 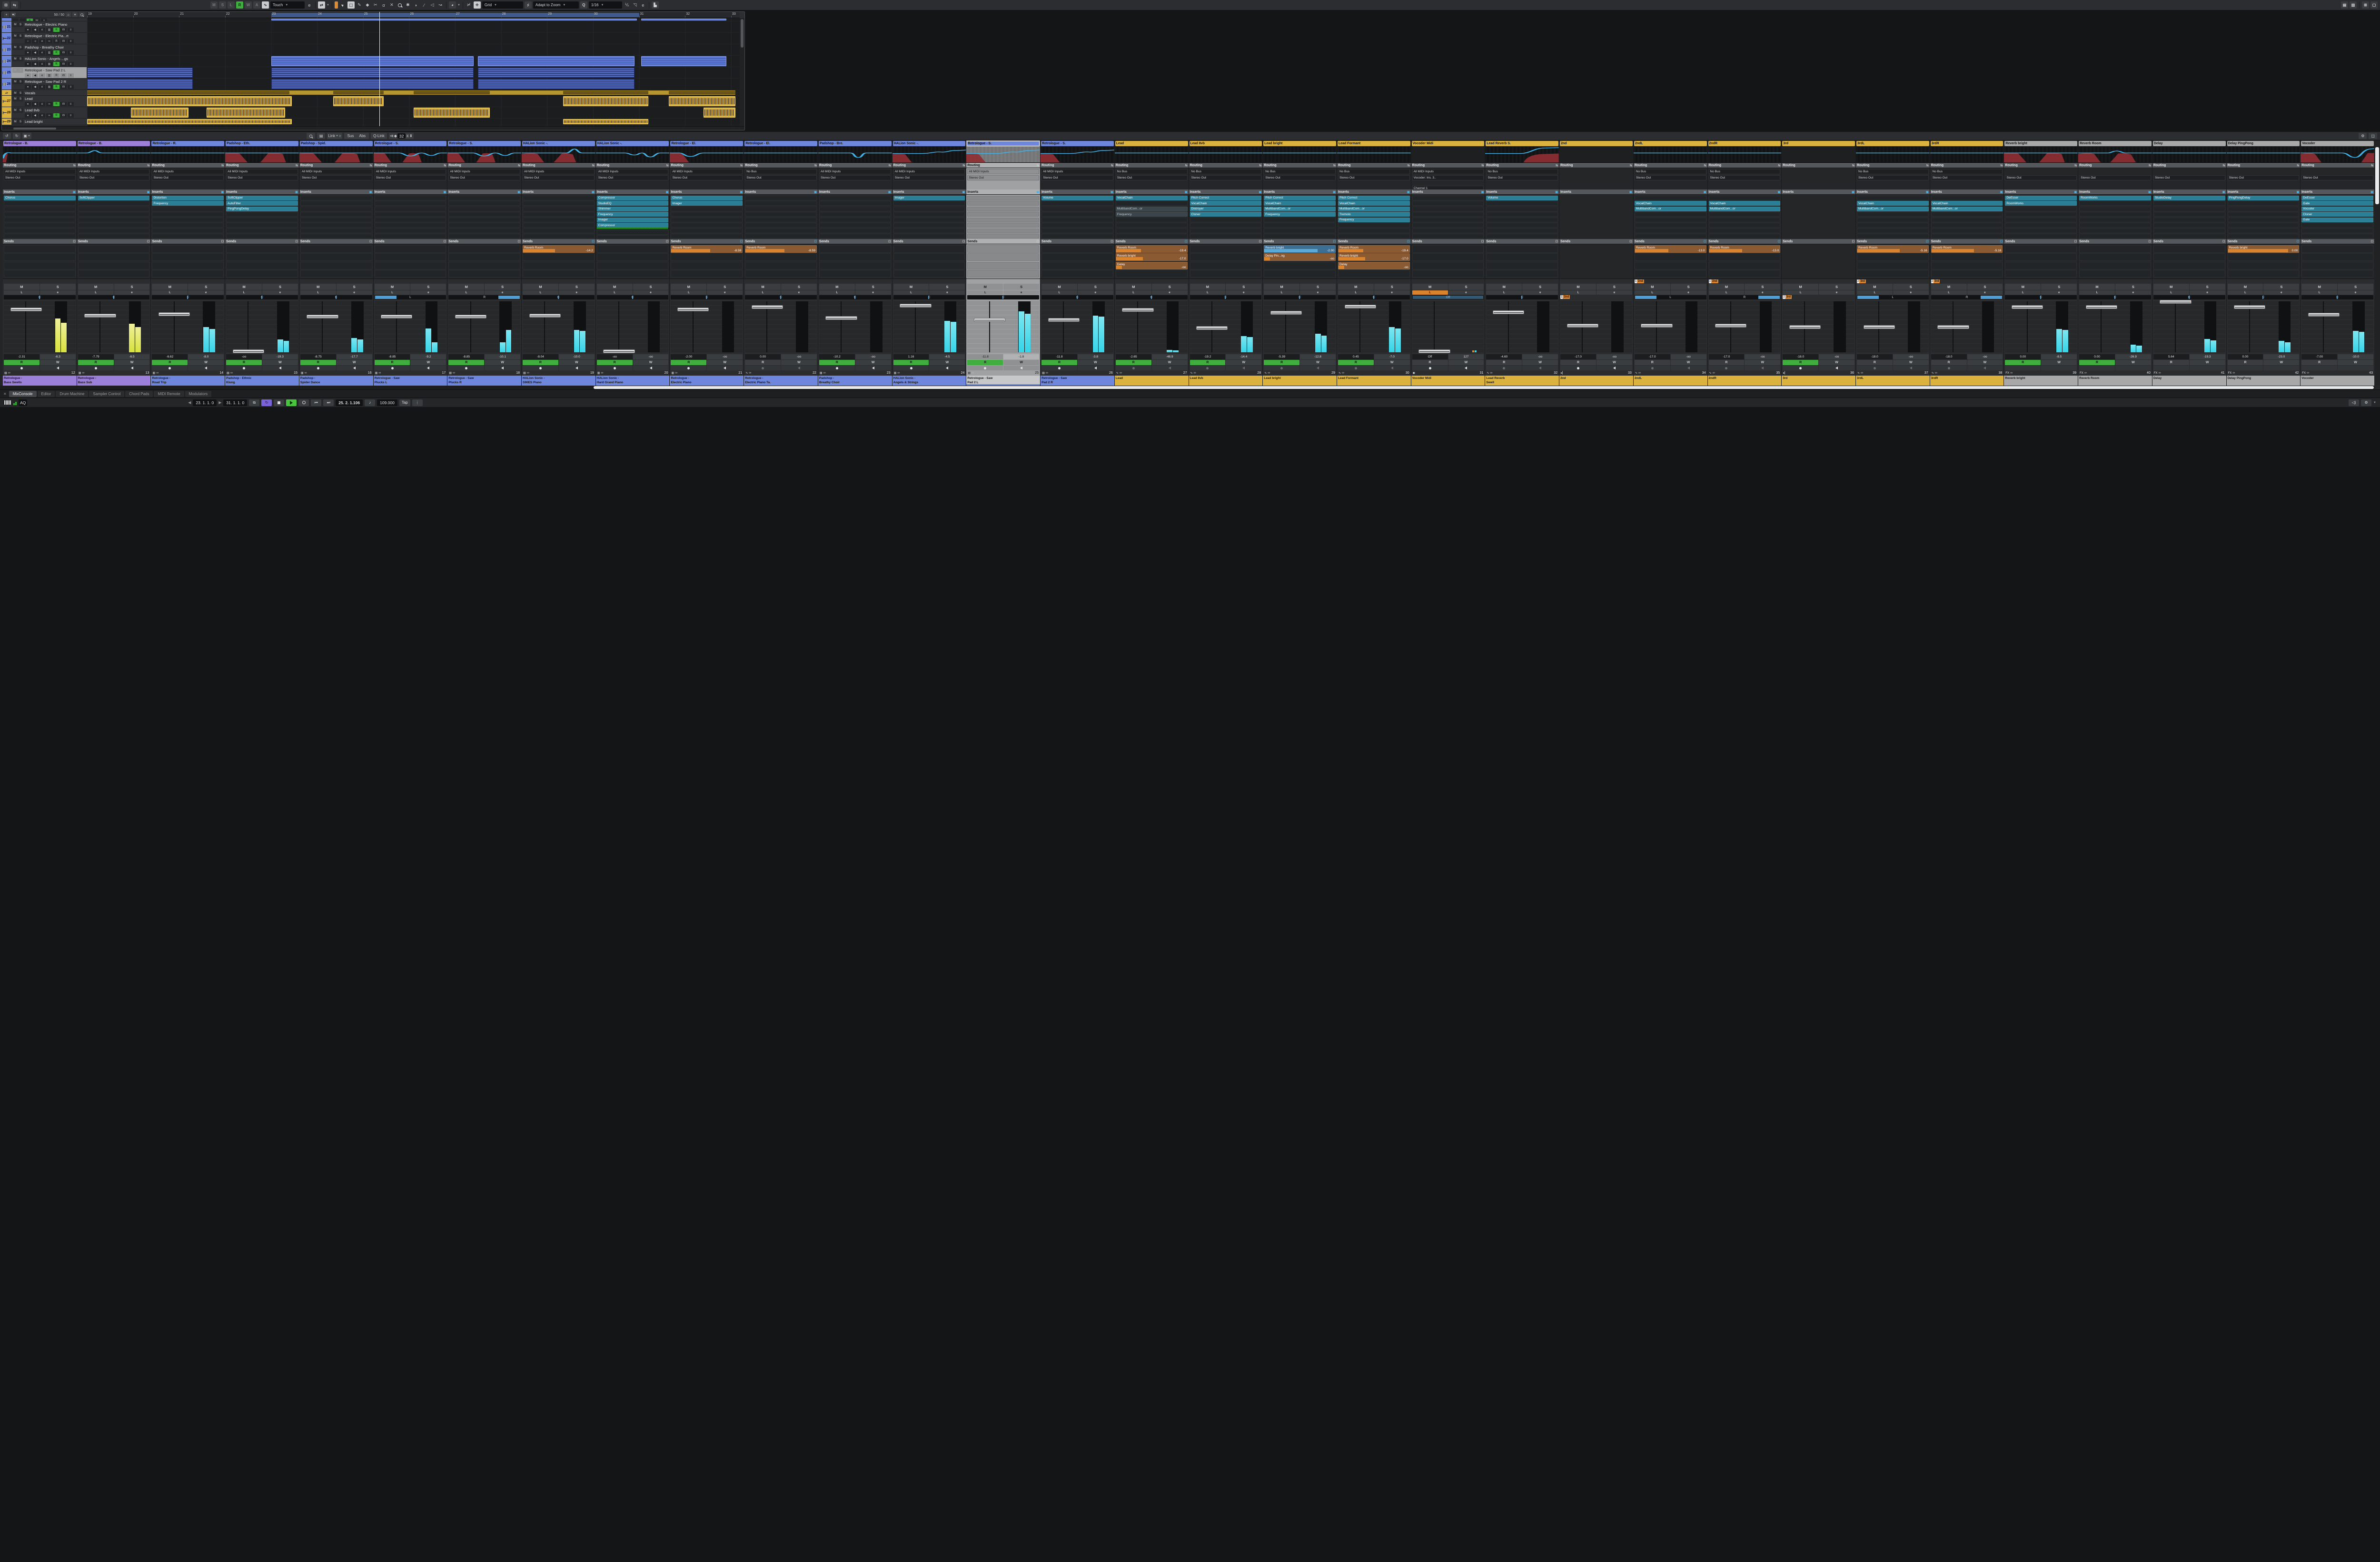 I want to click on mute-tool: ✕, so click(x=391, y=5).